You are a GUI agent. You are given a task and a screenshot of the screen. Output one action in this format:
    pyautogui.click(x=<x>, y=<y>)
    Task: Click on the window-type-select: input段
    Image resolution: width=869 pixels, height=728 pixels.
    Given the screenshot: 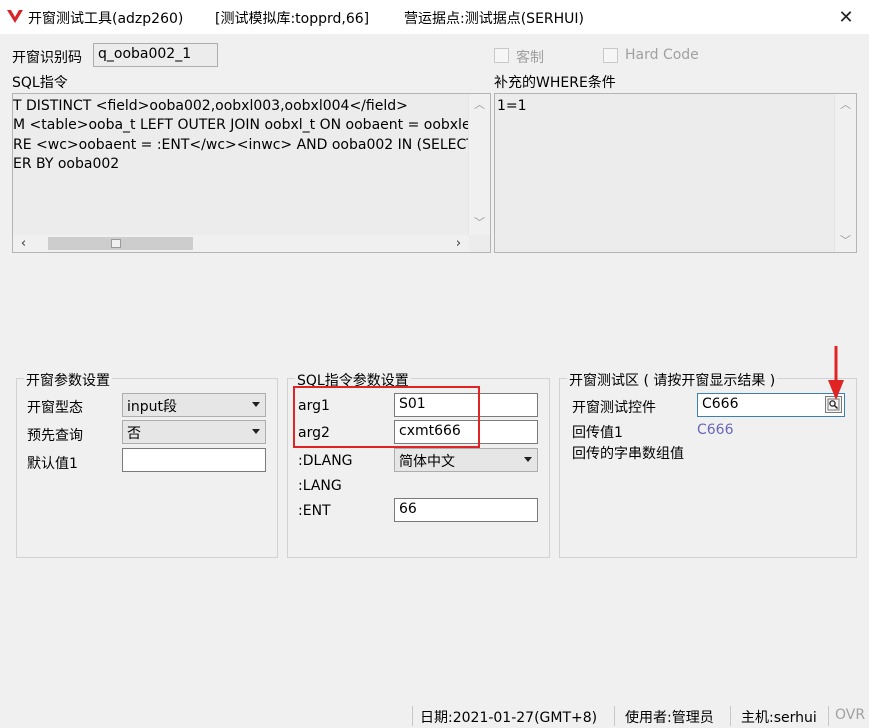 What is the action you would take?
    pyautogui.click(x=194, y=405)
    